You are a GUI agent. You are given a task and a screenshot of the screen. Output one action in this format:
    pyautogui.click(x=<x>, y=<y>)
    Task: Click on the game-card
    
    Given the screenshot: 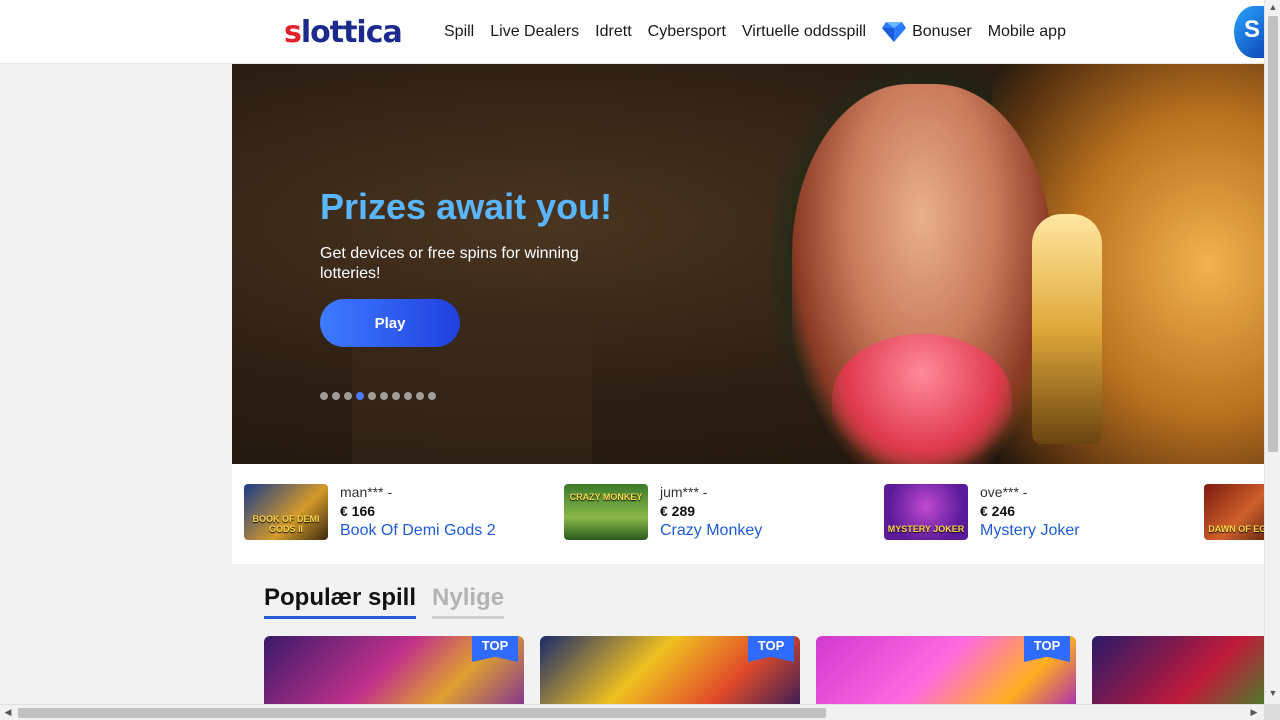 What is the action you would take?
    pyautogui.click(x=1178, y=671)
    